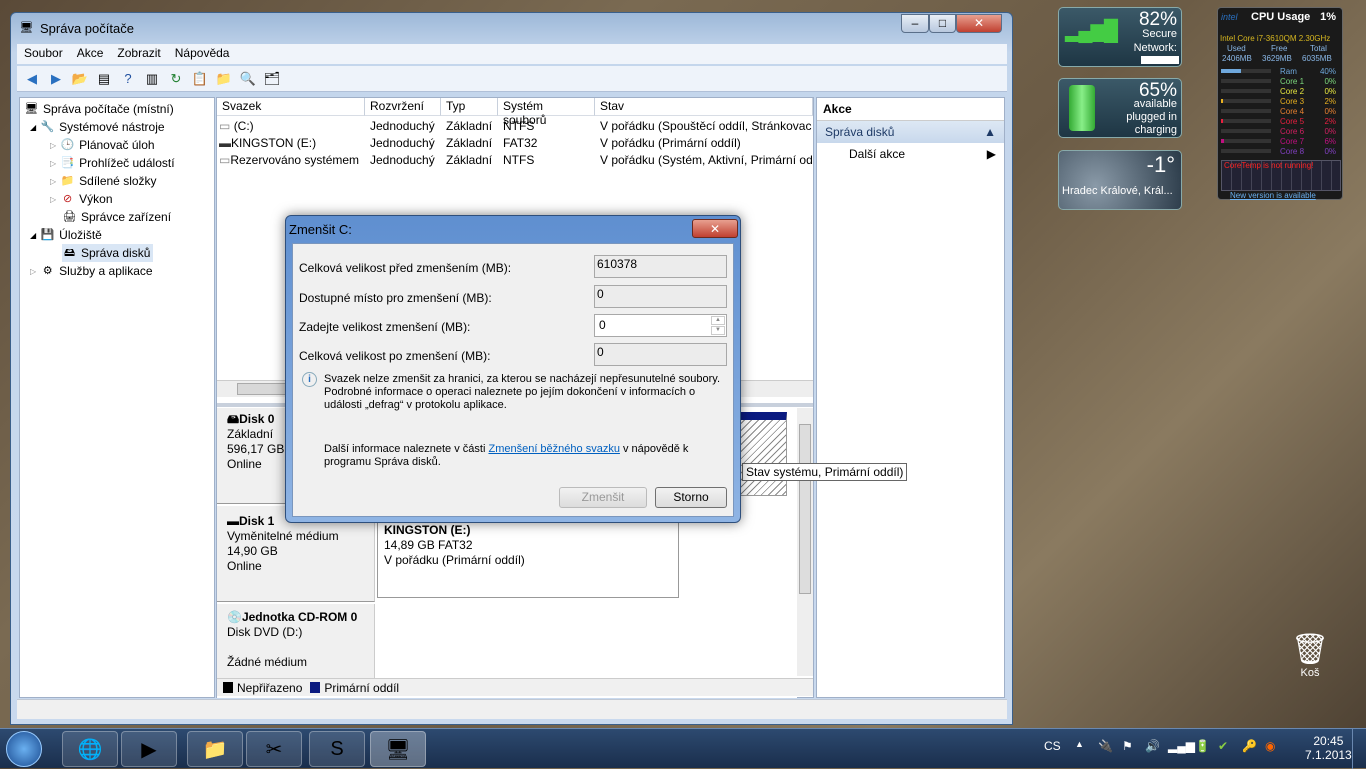 The width and height of the screenshot is (1366, 769). I want to click on network-gadget: ▂▄▆█ 82% Secure Network:, so click(1120, 37).